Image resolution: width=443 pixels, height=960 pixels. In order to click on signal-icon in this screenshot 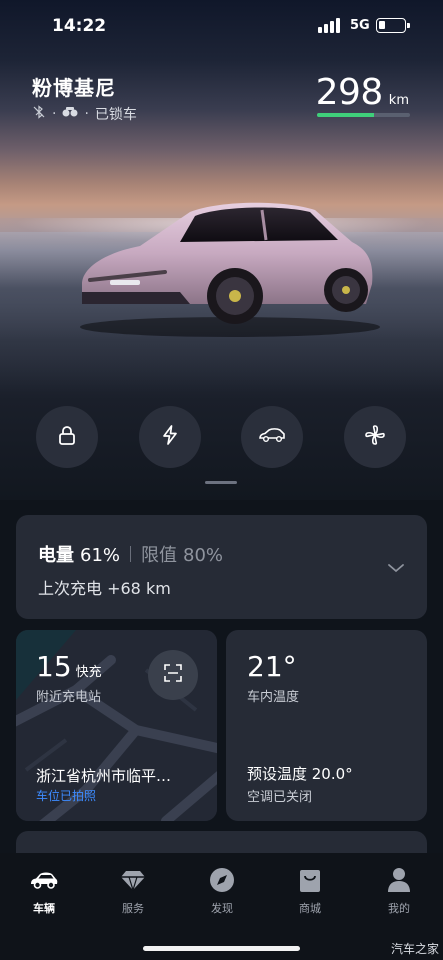, I will do `click(329, 25)`.